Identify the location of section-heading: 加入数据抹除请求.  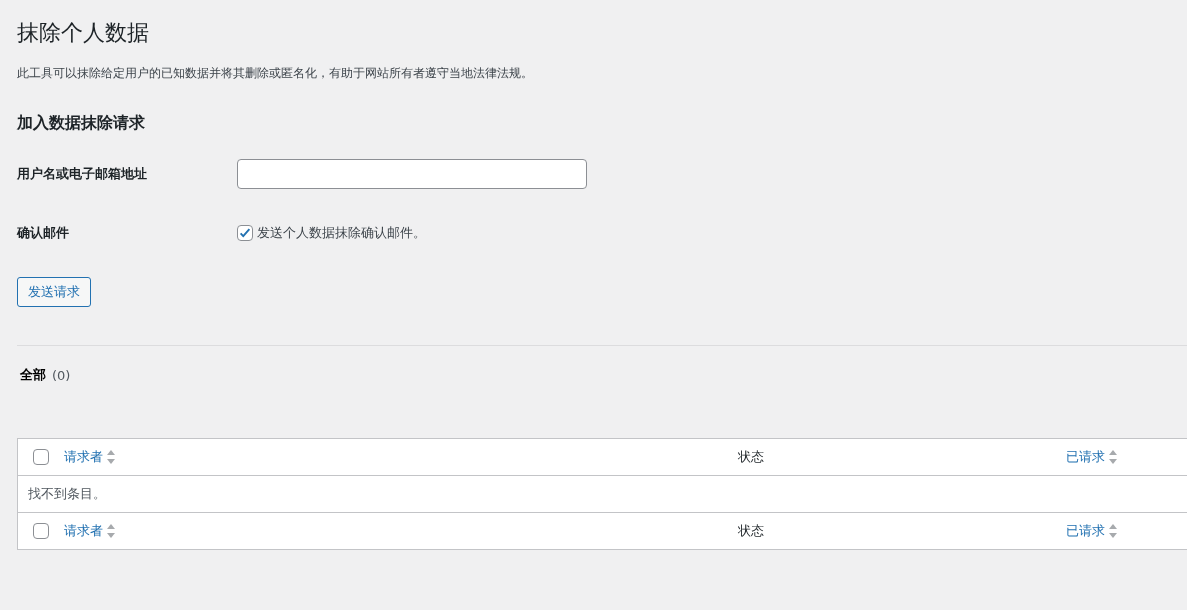
(81, 123).